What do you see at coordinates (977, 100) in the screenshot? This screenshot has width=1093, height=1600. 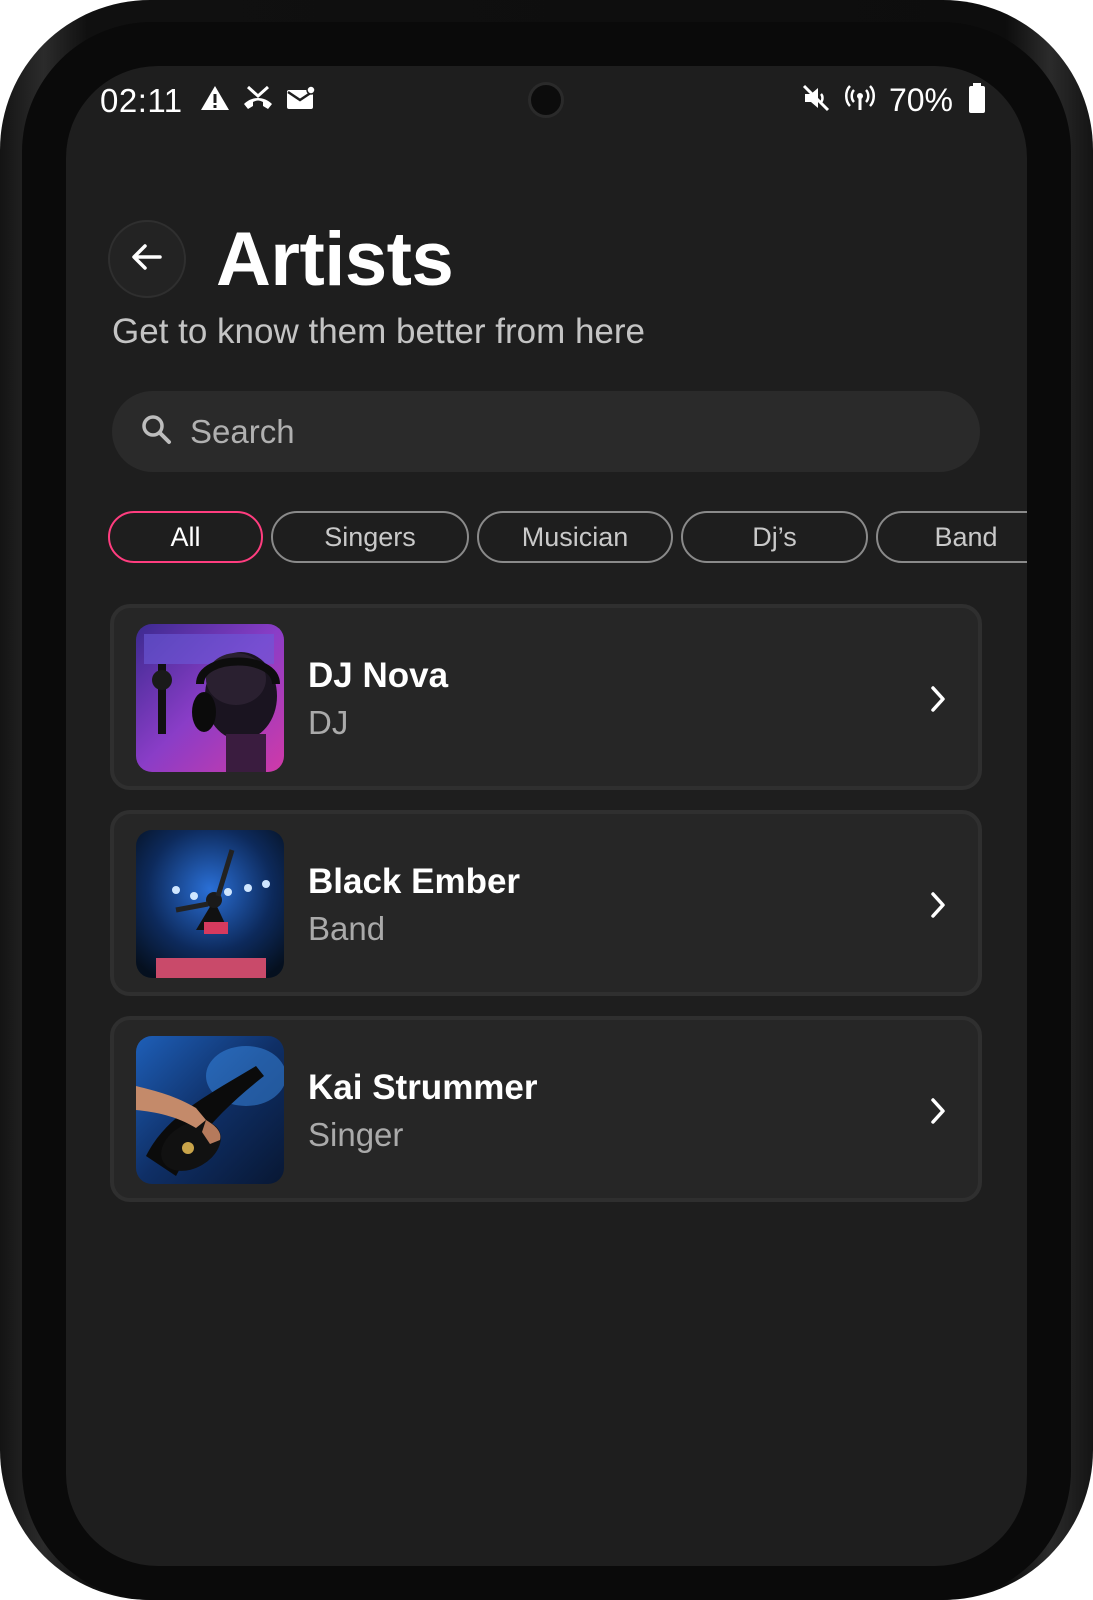 I see `battery-icon` at bounding box center [977, 100].